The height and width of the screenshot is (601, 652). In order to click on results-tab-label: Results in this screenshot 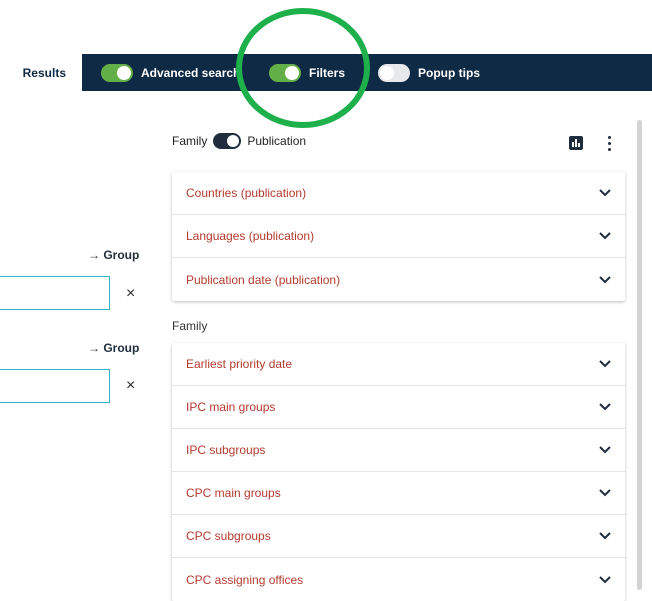, I will do `click(44, 72)`.